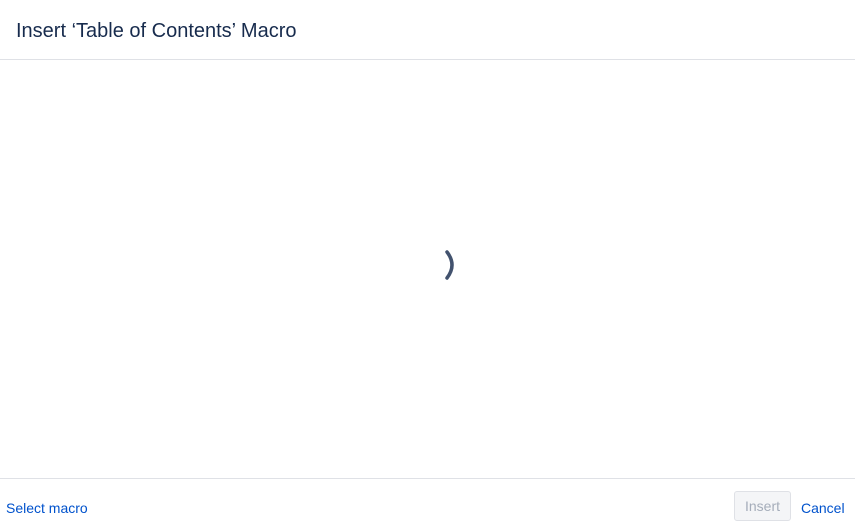  What do you see at coordinates (449, 265) in the screenshot?
I see `loading-spinner-icon` at bounding box center [449, 265].